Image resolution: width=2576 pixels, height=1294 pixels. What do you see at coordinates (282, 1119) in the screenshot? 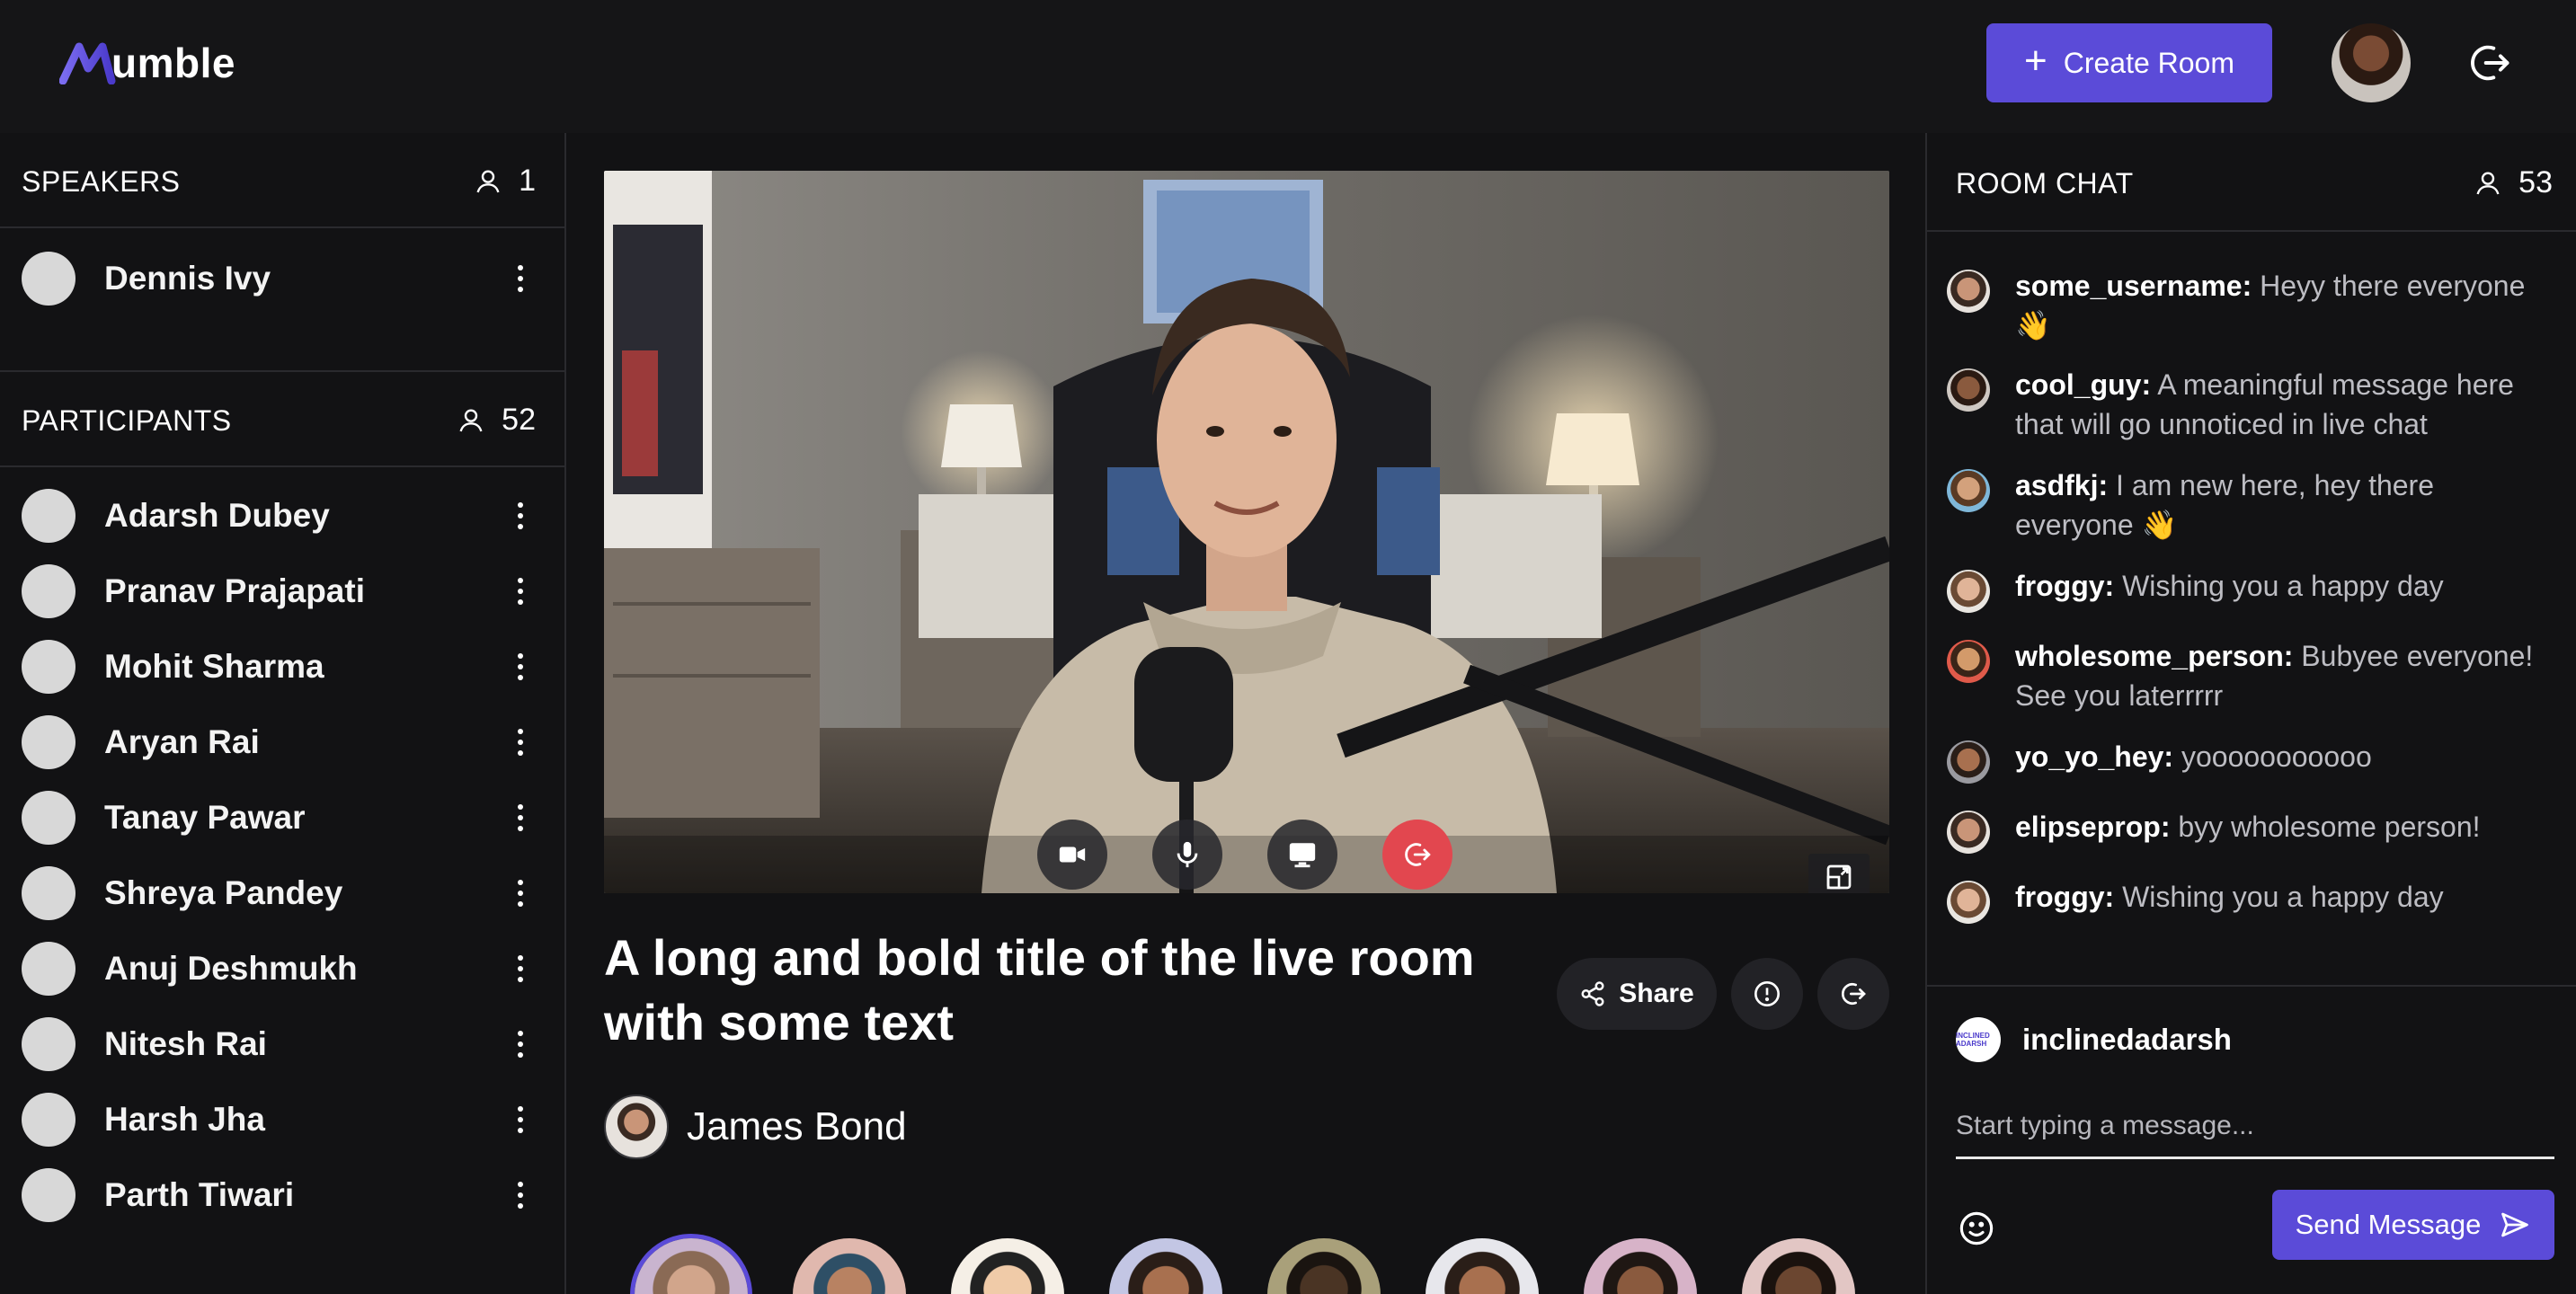
I see `participant-item: Harsh Jha` at bounding box center [282, 1119].